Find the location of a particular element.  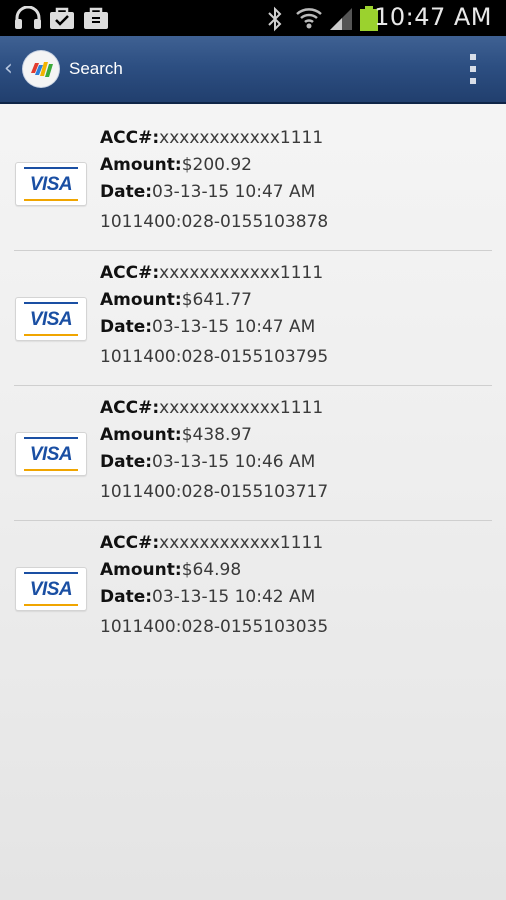

date-value: 03-13-15 10:46 AM is located at coordinates (234, 462).